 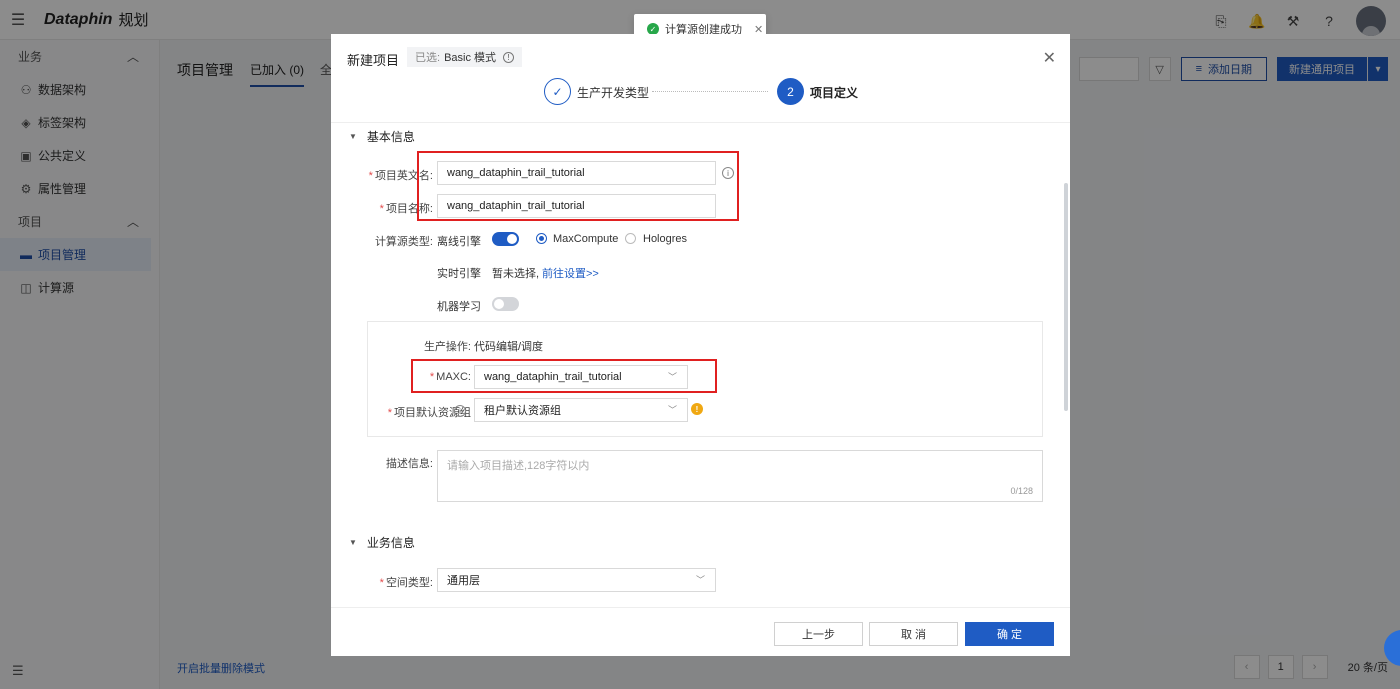 I want to click on description-textarea: 请输入项目描述,128字符以内 0/128, so click(x=740, y=476).